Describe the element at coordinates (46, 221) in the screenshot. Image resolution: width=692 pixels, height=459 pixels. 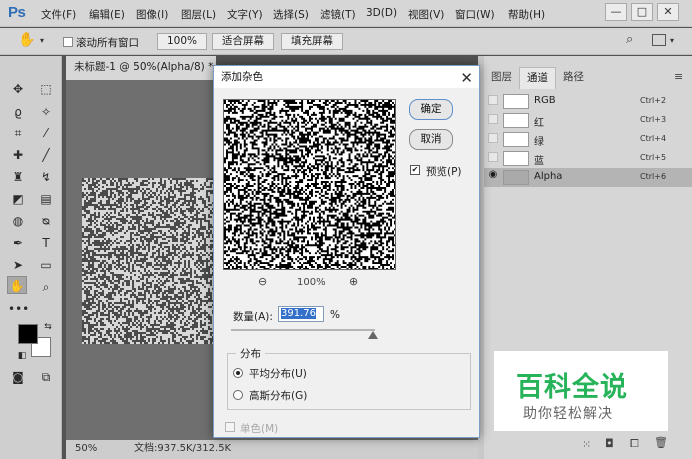
I see `dodge-tool-icon: ᴓ` at that location.